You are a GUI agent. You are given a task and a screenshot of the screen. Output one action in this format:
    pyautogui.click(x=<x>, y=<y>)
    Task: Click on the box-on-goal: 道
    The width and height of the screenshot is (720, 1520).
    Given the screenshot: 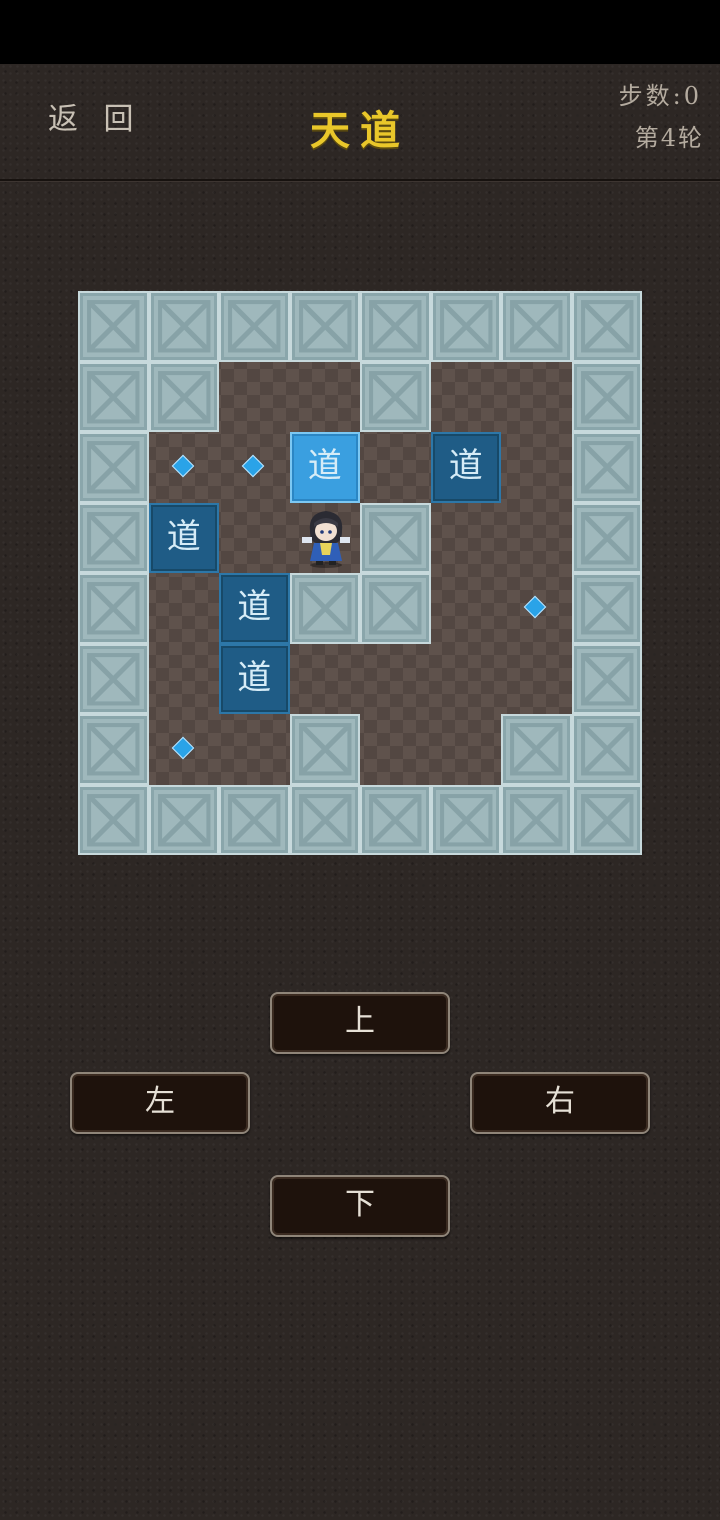 What is the action you would take?
    pyautogui.click(x=324, y=467)
    